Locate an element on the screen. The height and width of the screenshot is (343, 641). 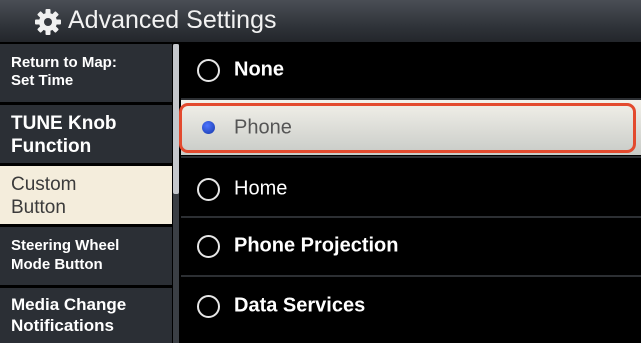
sidebar-item-tune-knob: TUNE Knob Function is located at coordinates (86, 134).